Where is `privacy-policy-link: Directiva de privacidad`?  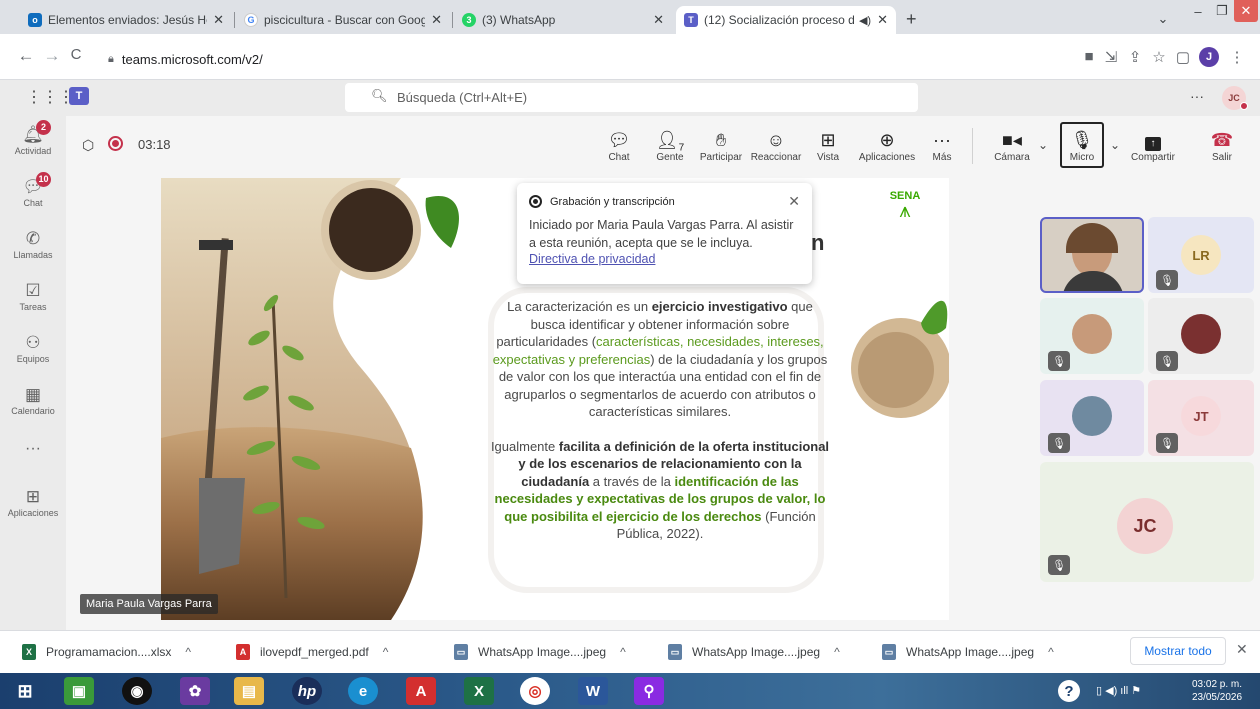 privacy-policy-link: Directiva de privacidad is located at coordinates (664, 259).